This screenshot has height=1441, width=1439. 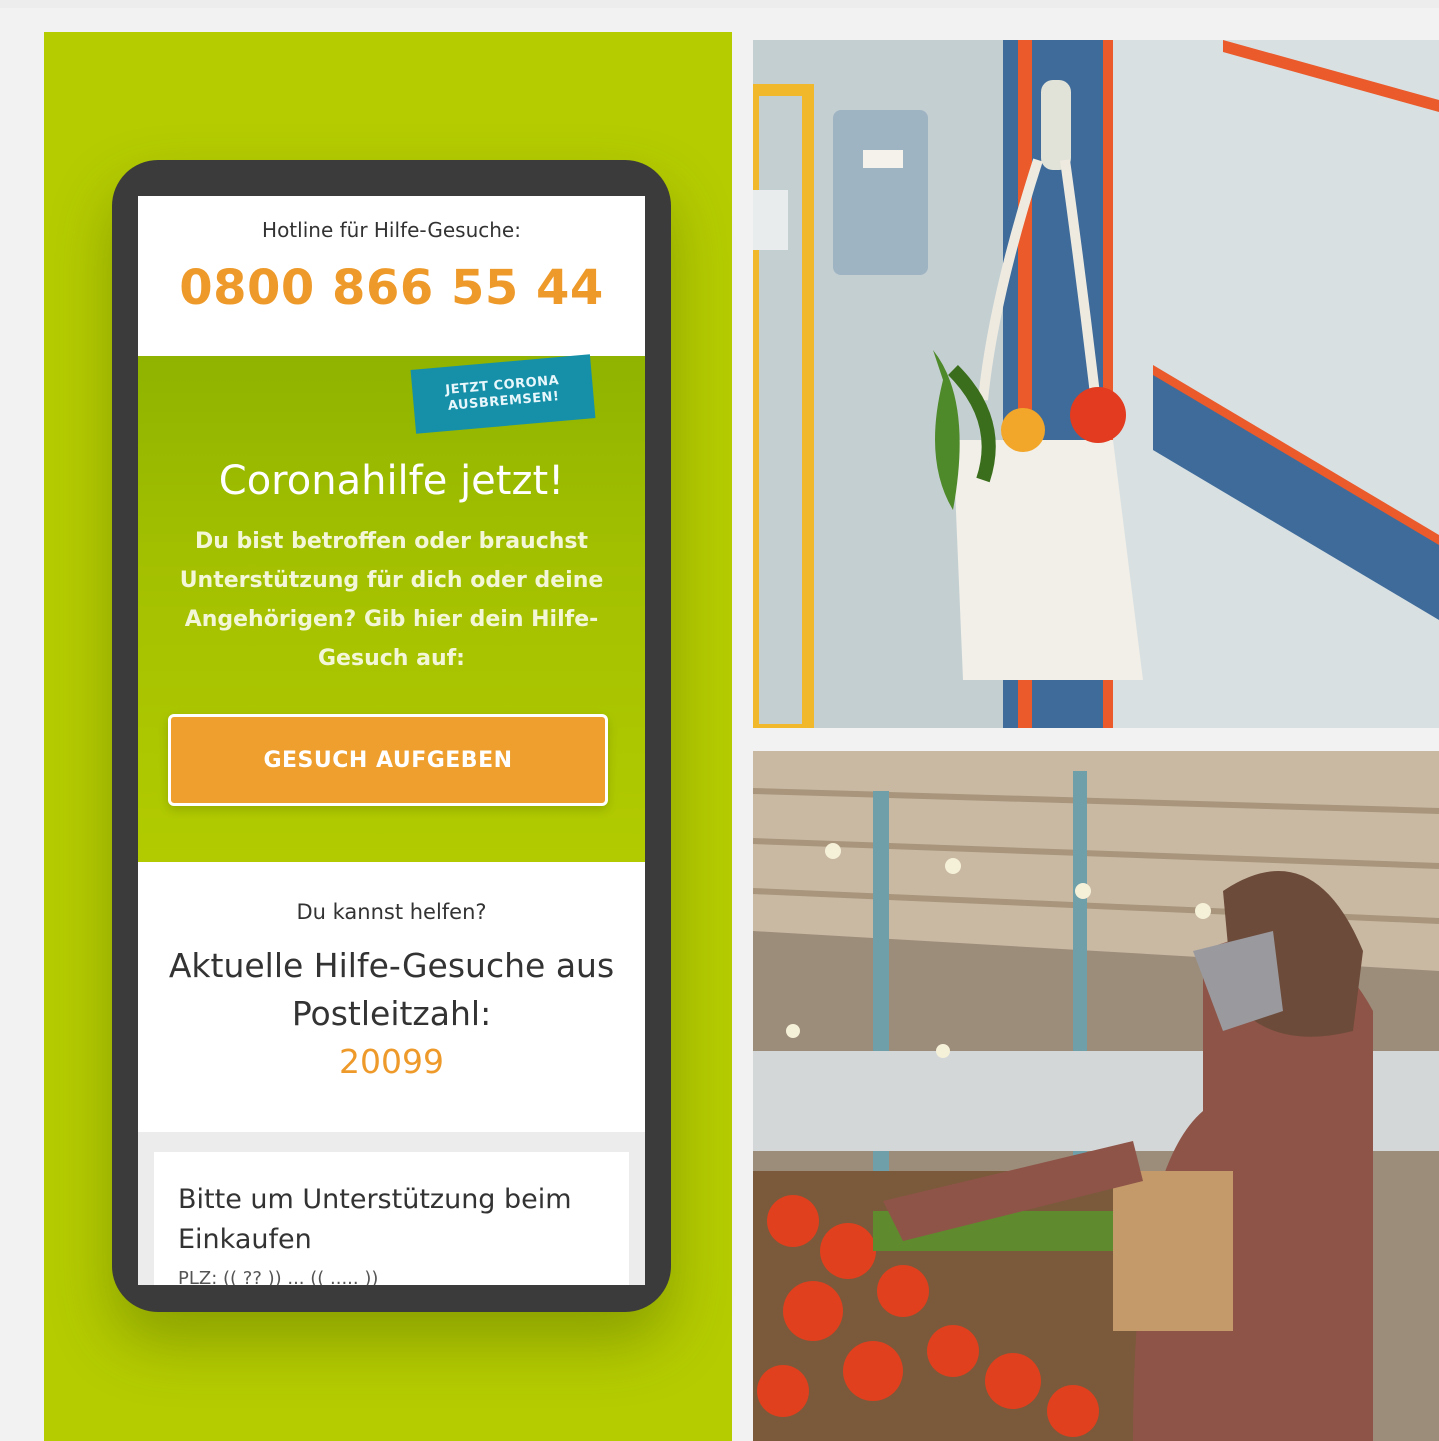 I want to click on help-subtitle: Du kannst helfen?, so click(x=391, y=912).